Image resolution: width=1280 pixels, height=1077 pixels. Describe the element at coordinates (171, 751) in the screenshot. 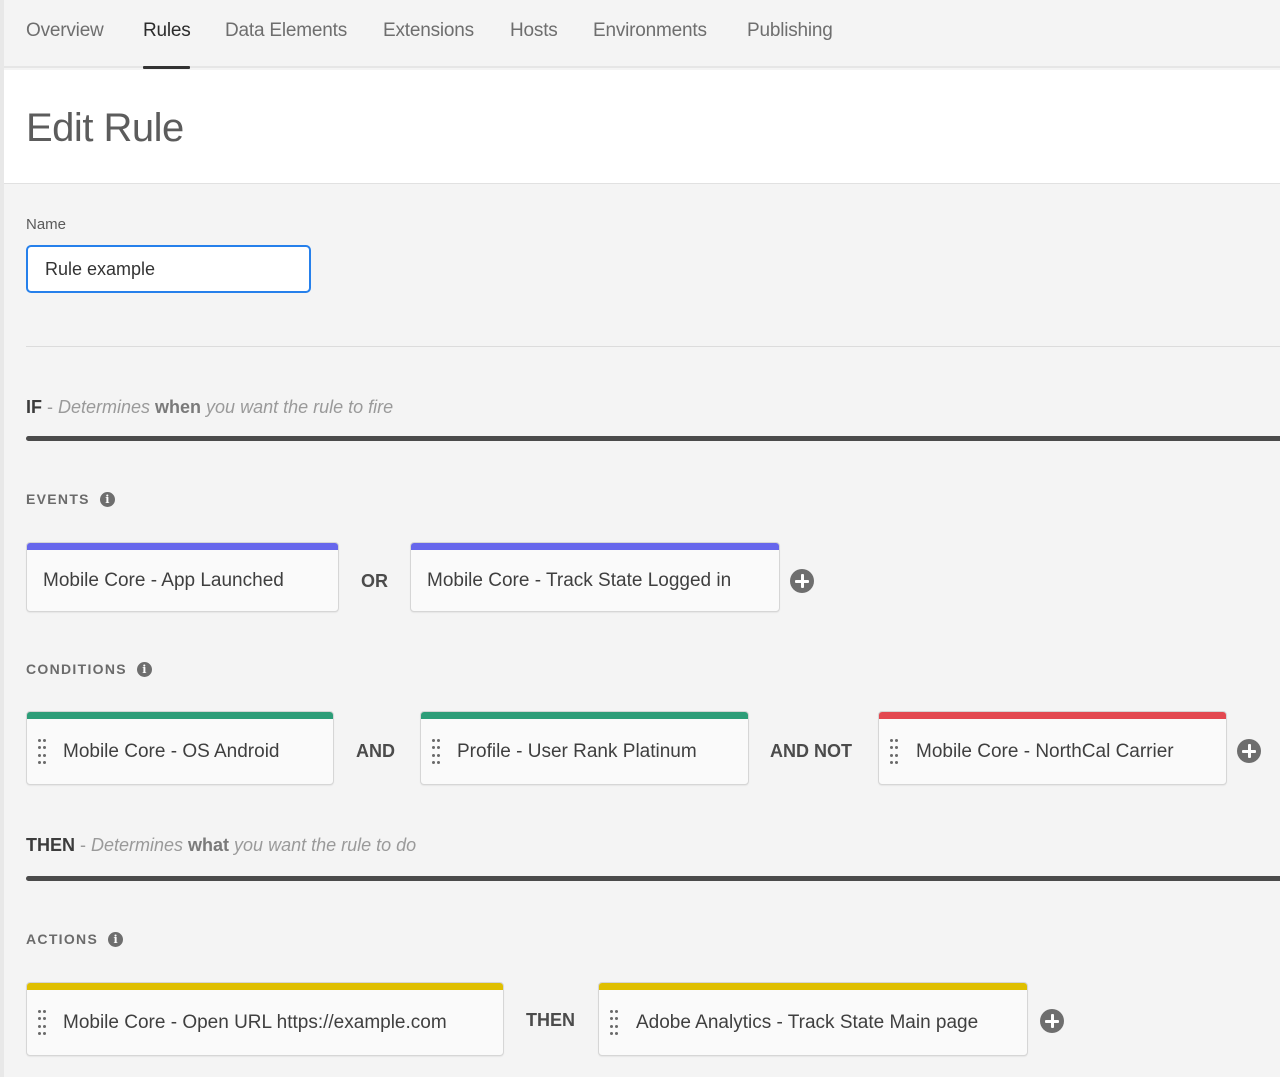

I see `condition-label: Mobile Core - OS Android` at that location.